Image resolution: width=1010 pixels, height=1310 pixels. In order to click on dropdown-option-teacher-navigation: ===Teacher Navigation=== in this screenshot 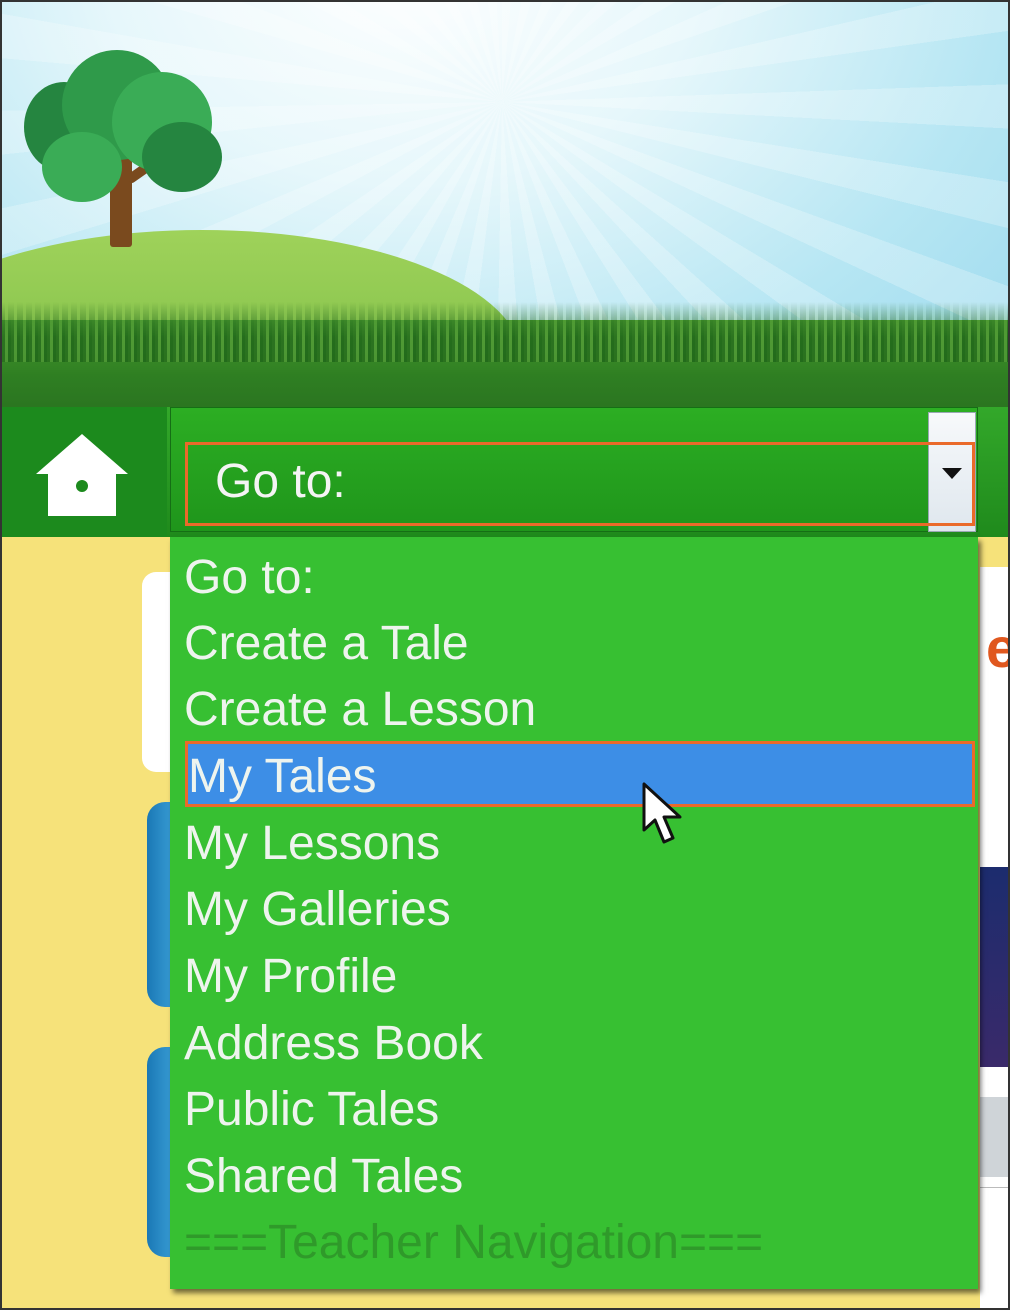, I will do `click(474, 1242)`.